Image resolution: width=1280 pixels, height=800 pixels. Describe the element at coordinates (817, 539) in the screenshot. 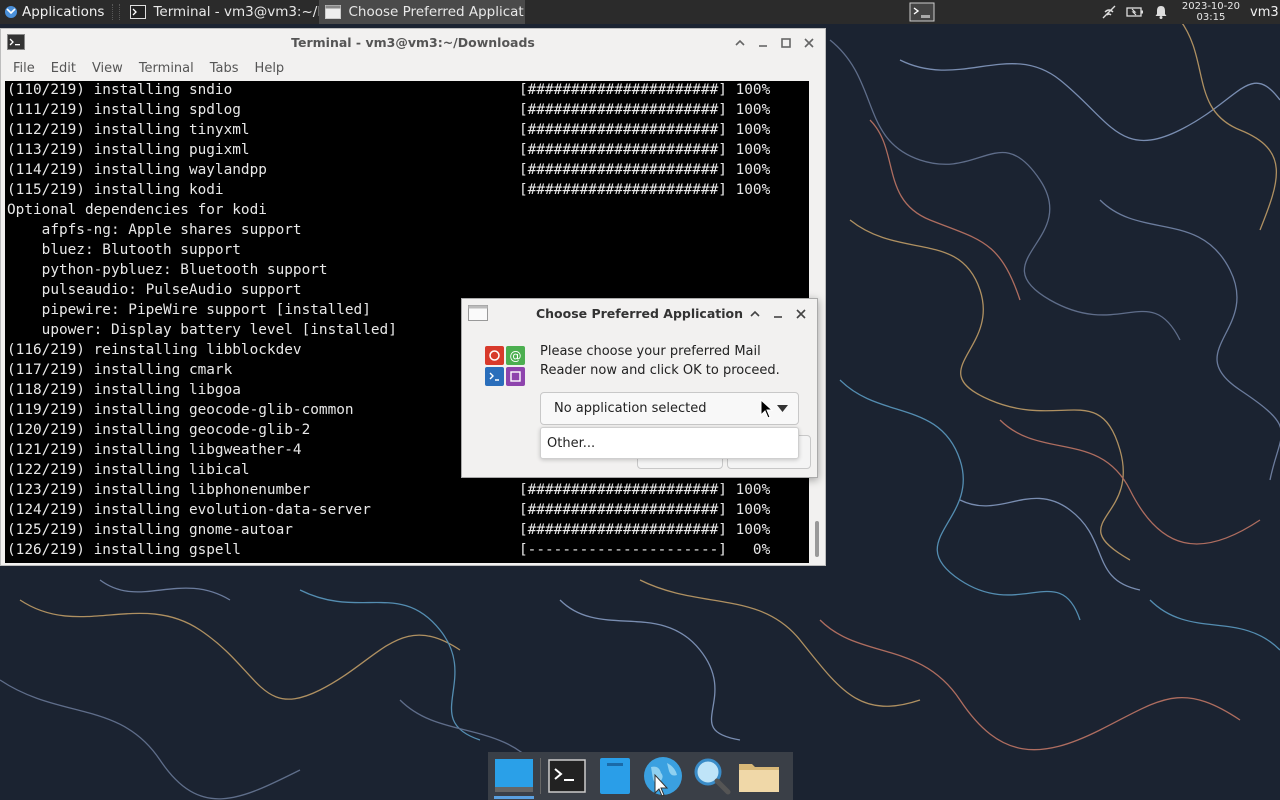

I see `scrollbar-thumb` at that location.